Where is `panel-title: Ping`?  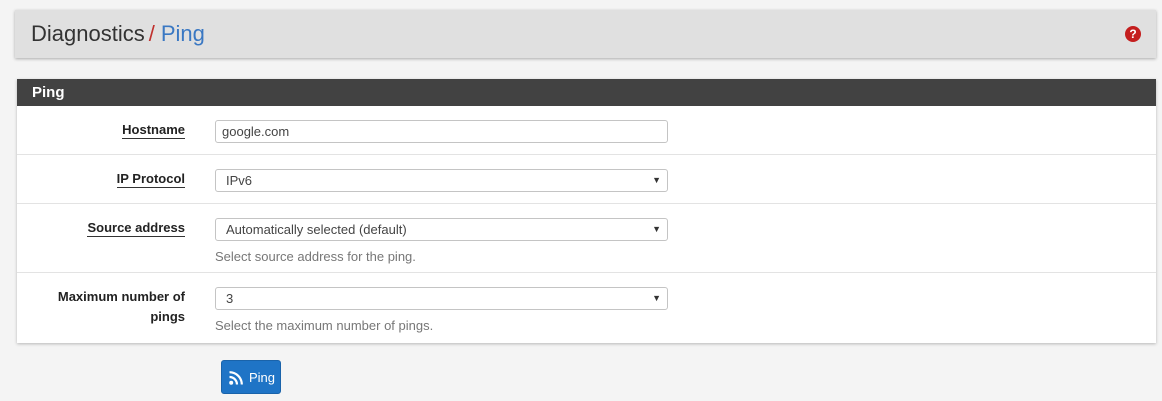
panel-title: Ping is located at coordinates (586, 92).